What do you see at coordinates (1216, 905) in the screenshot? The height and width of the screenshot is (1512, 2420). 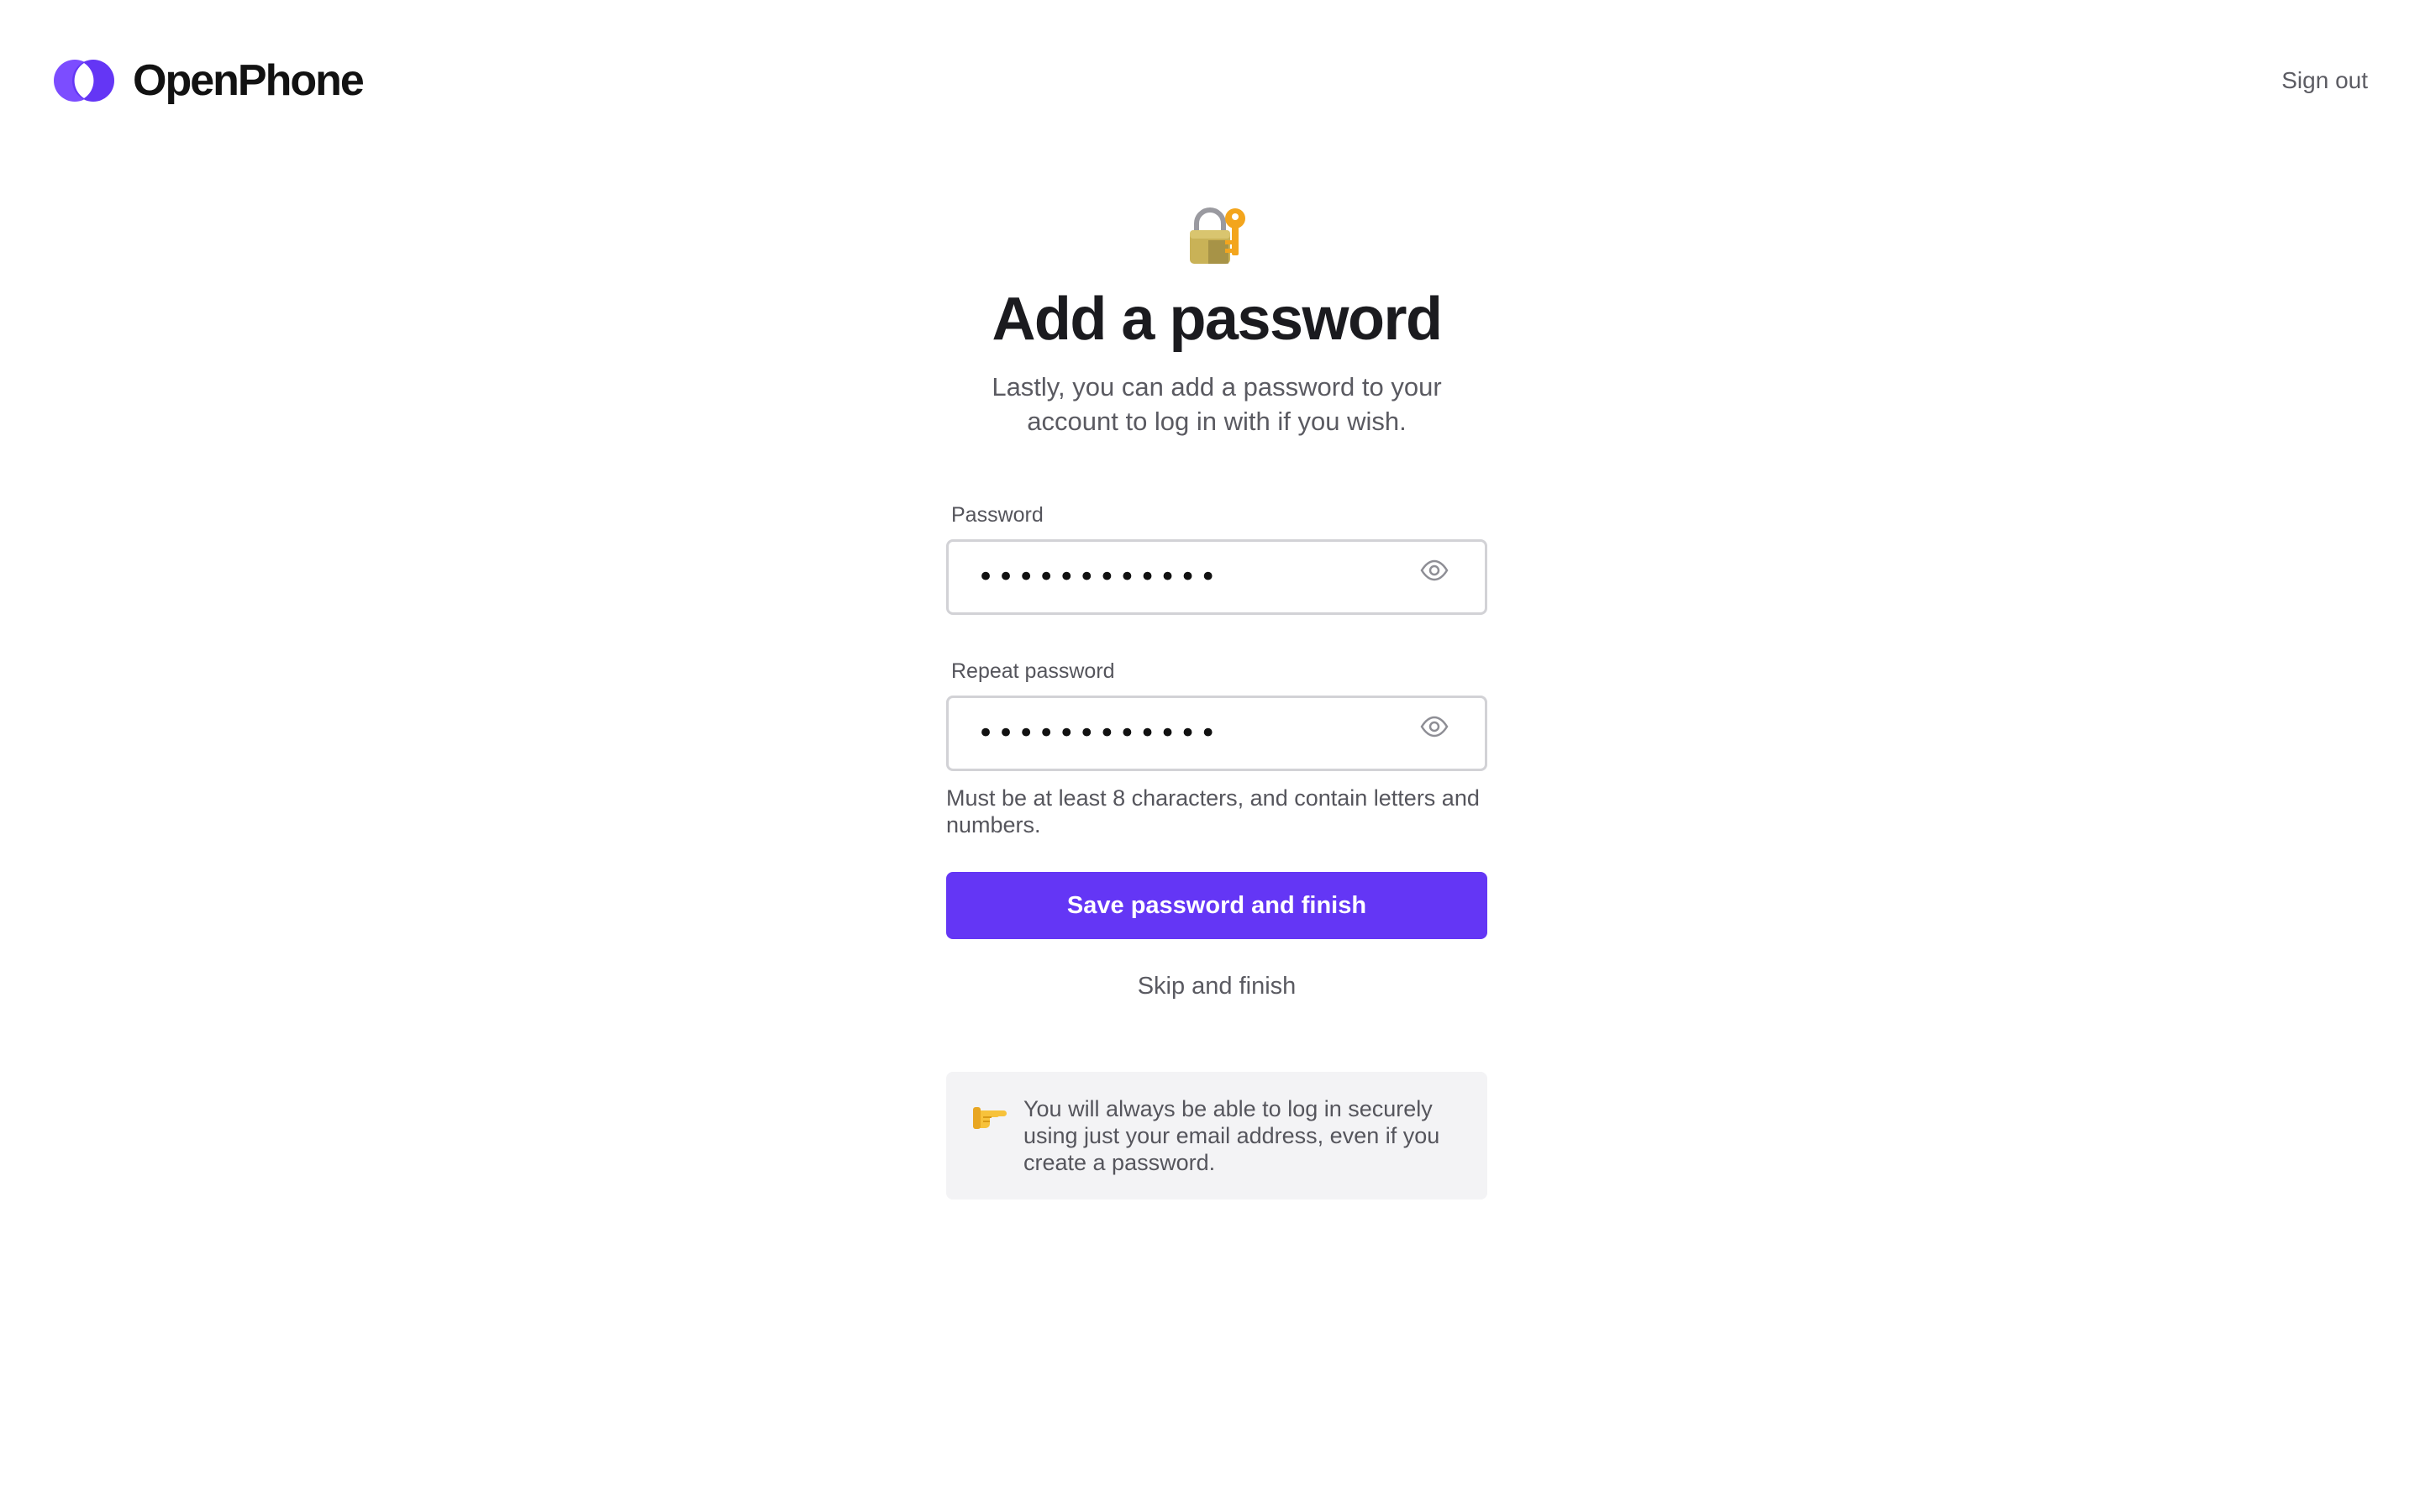 I see `save-password-button: Save password and finish` at bounding box center [1216, 905].